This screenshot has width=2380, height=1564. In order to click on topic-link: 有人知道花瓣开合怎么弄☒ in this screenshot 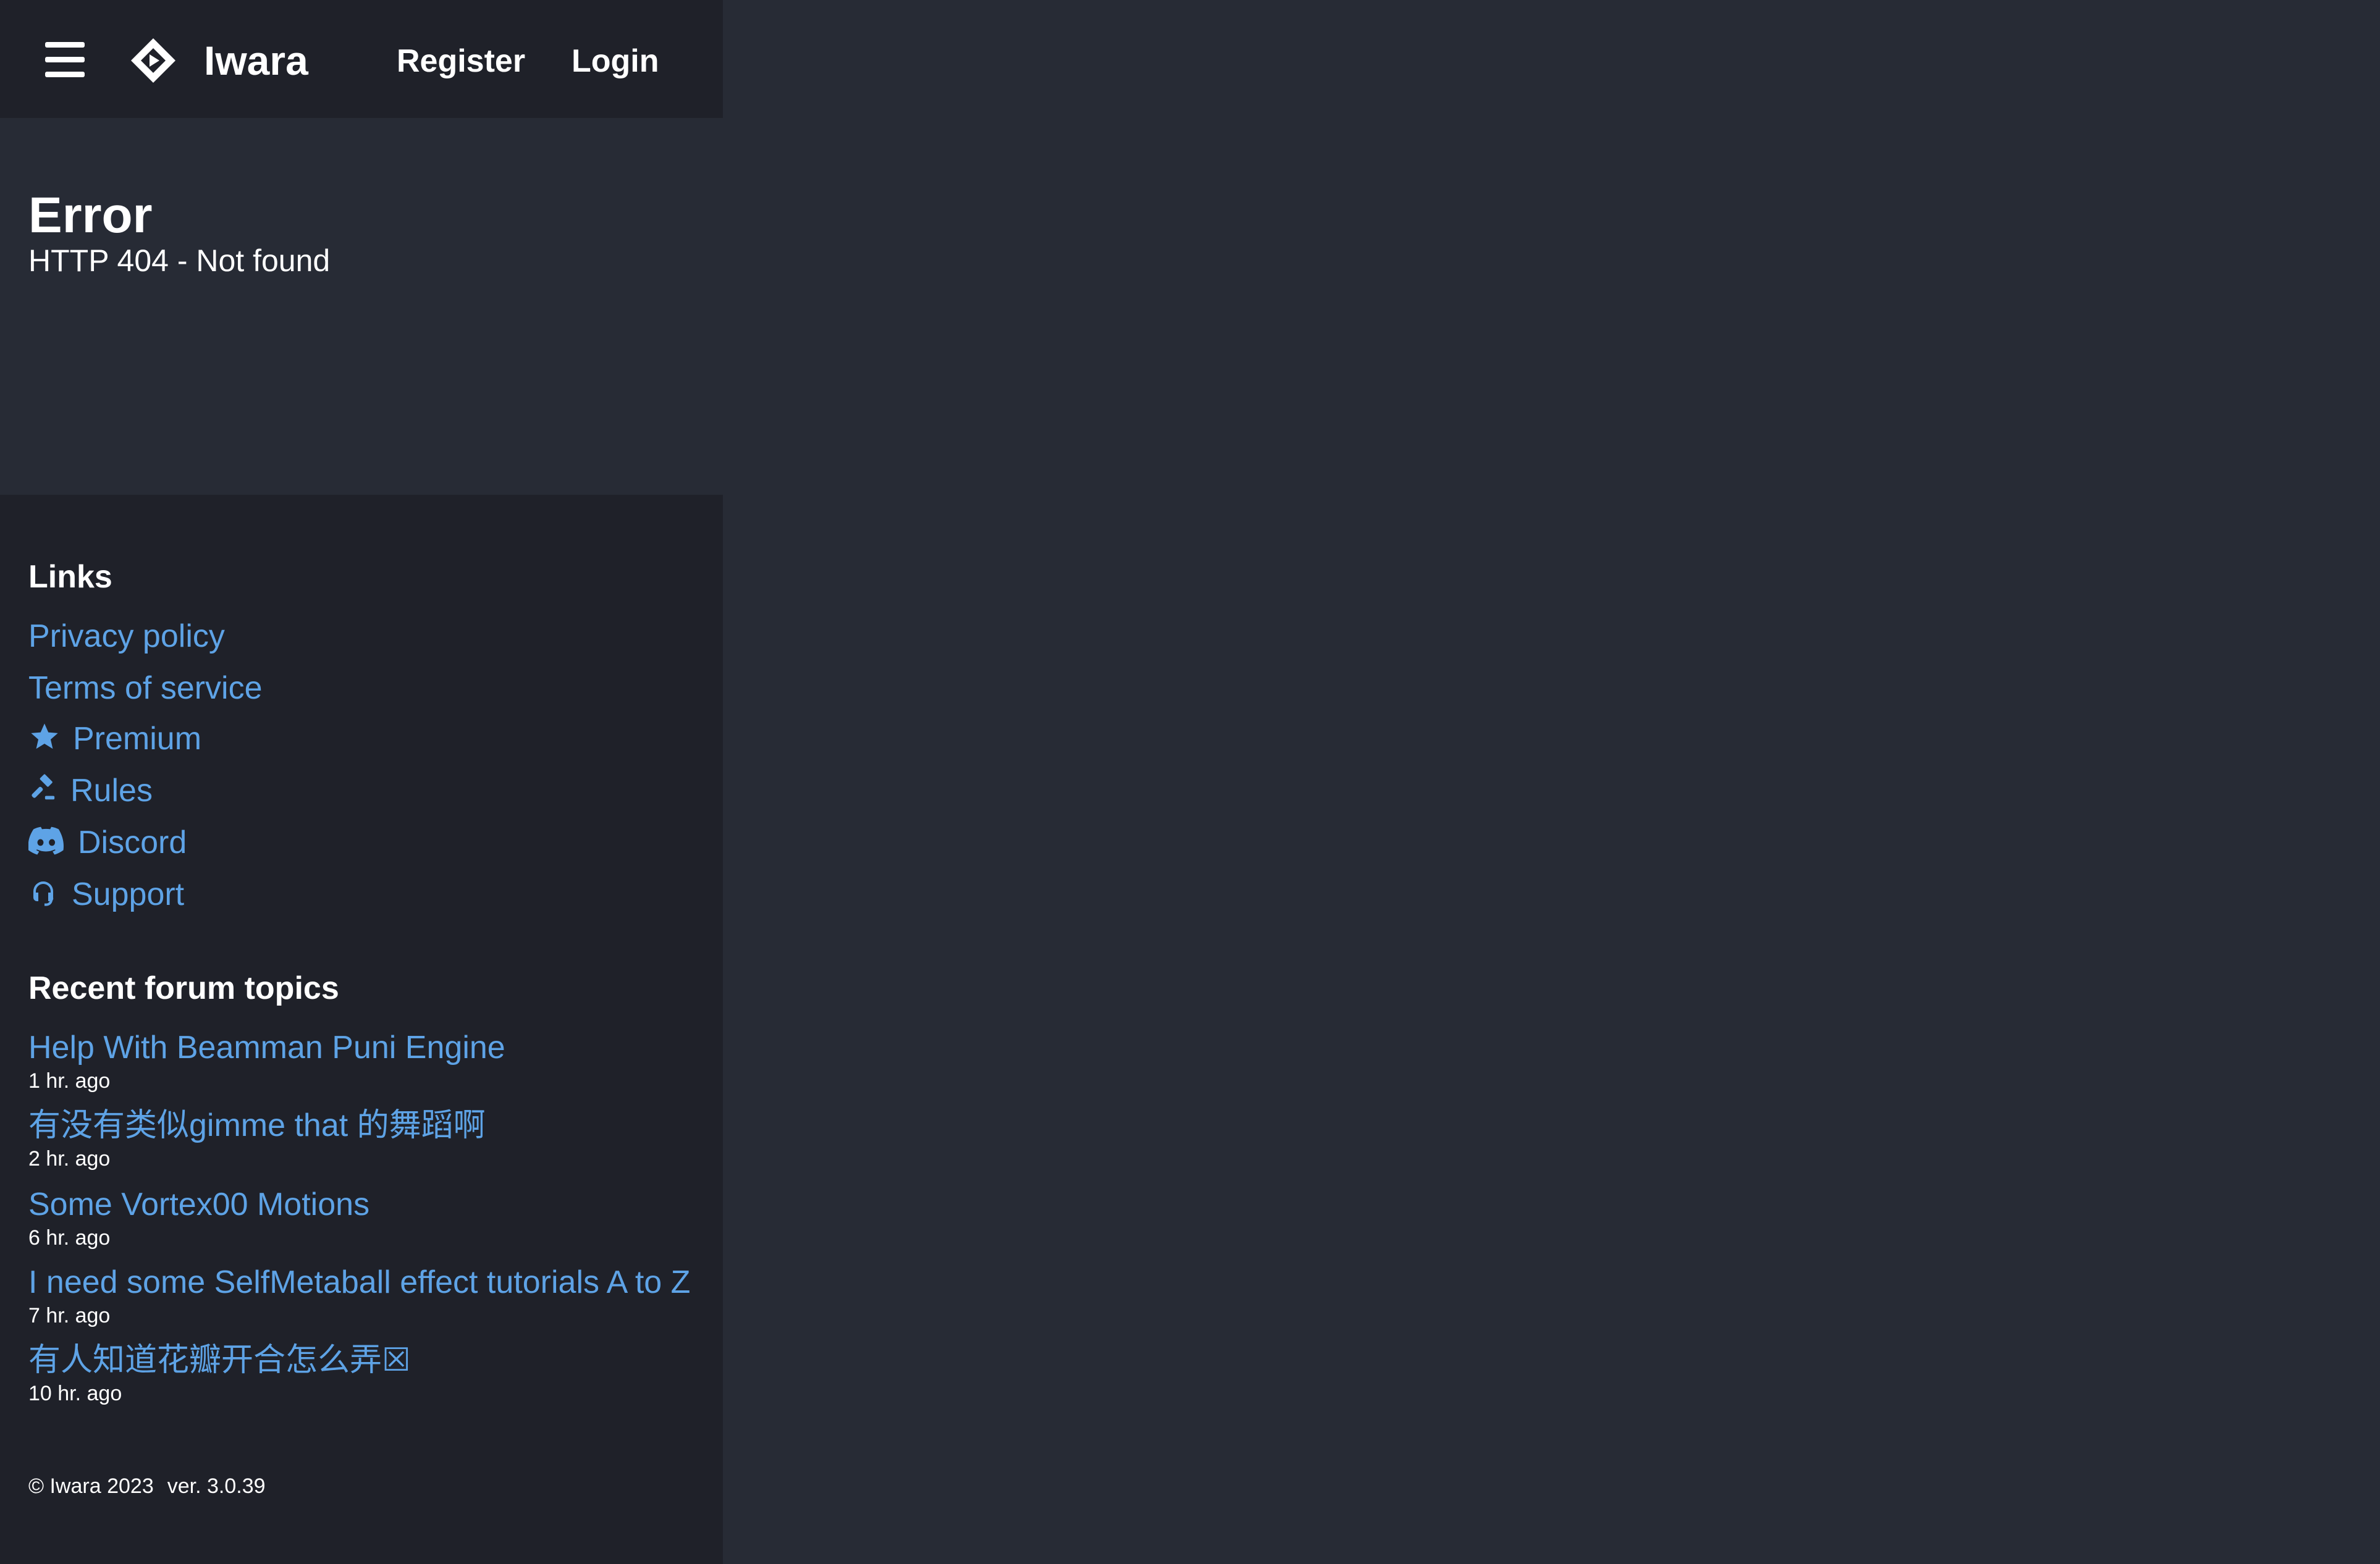, I will do `click(219, 1360)`.